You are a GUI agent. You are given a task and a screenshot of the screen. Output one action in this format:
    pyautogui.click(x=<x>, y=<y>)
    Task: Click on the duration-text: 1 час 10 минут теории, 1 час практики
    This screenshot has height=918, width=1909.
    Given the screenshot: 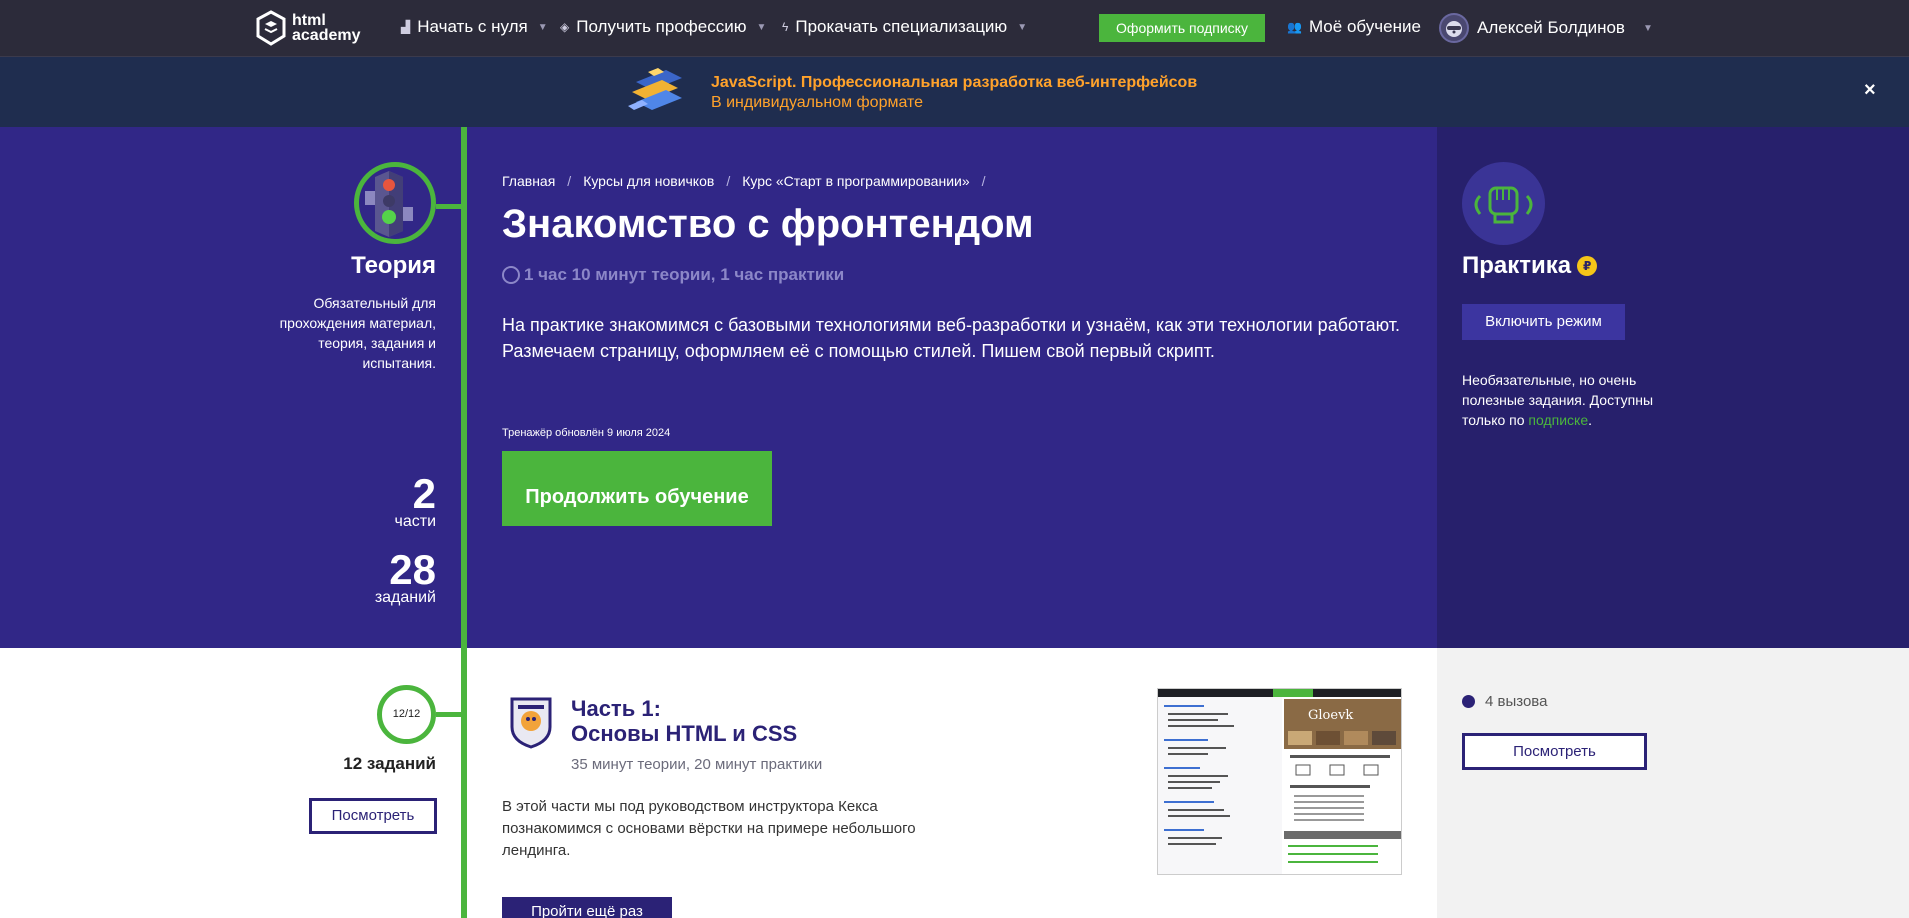 What is the action you would take?
    pyautogui.click(x=684, y=274)
    